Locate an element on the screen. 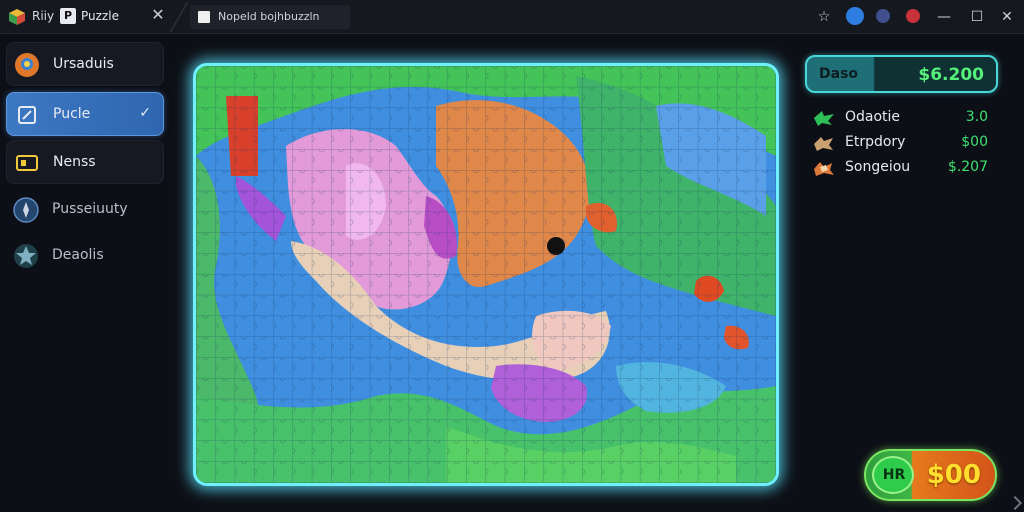 Image resolution: width=1024 pixels, height=512 pixels. sidebar-item-label: Pucle is located at coordinates (72, 114).